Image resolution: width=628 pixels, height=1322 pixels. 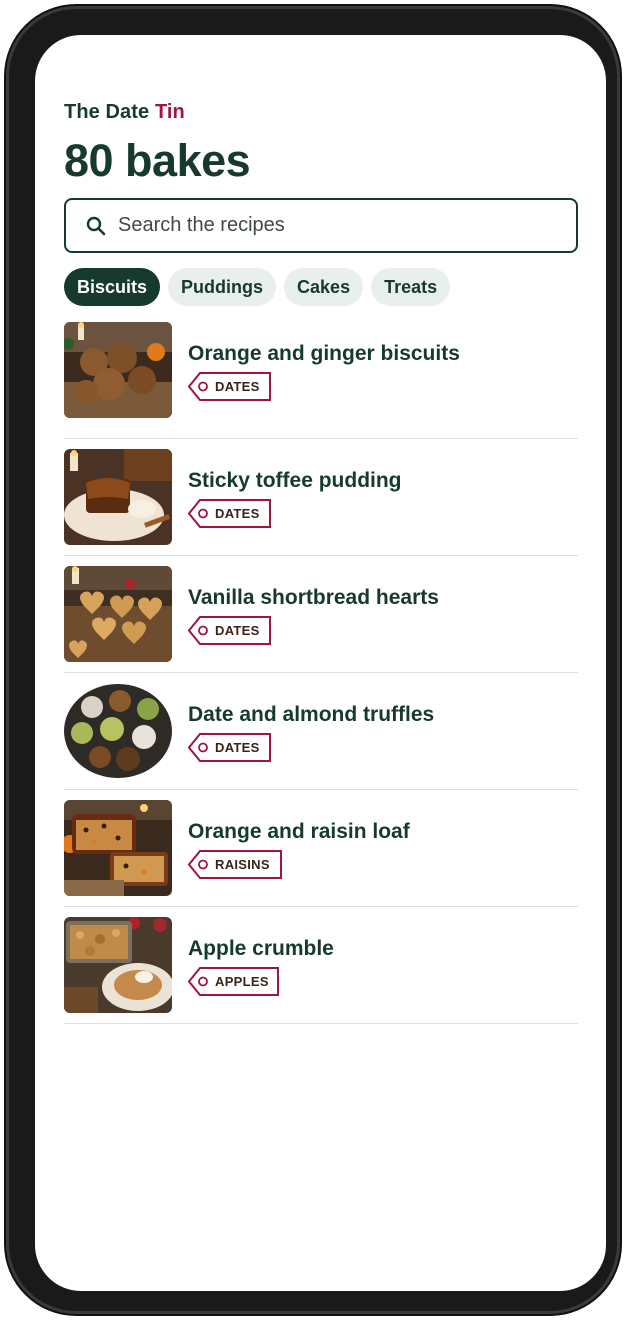 What do you see at coordinates (318, 225) in the screenshot?
I see `search-input` at bounding box center [318, 225].